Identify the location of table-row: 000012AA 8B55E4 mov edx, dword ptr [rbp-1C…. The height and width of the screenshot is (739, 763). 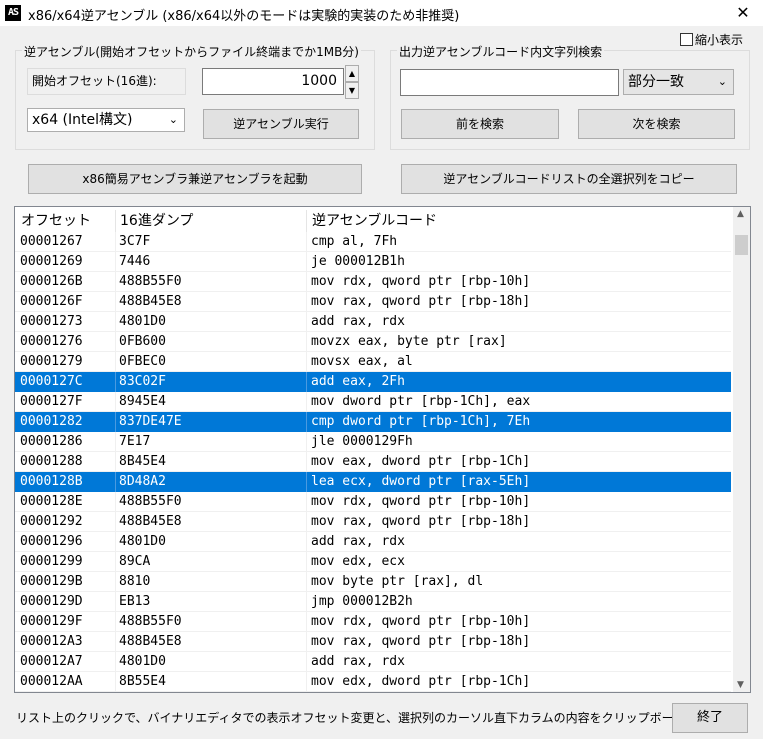
(373, 682).